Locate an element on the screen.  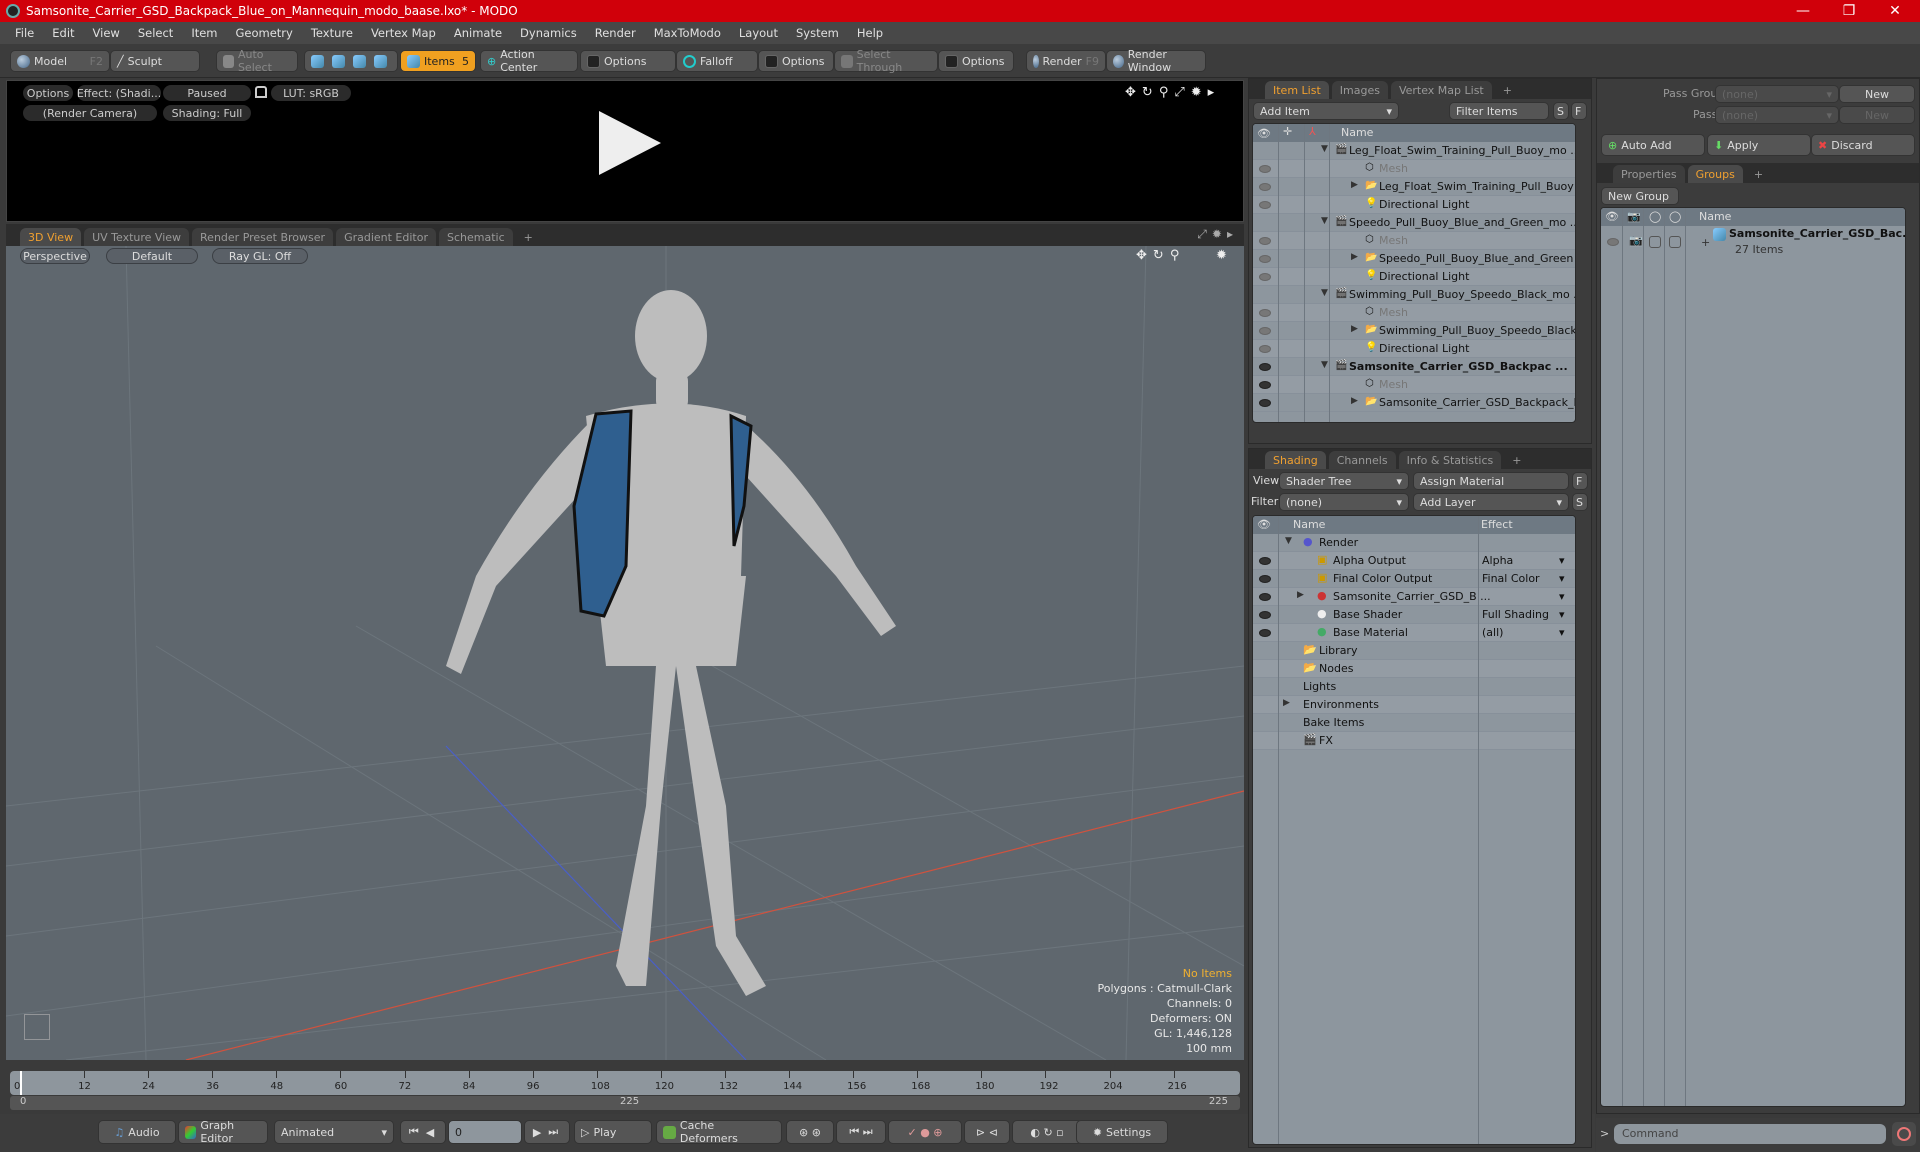
expand-icon: + is located at coordinates (1705, 242).